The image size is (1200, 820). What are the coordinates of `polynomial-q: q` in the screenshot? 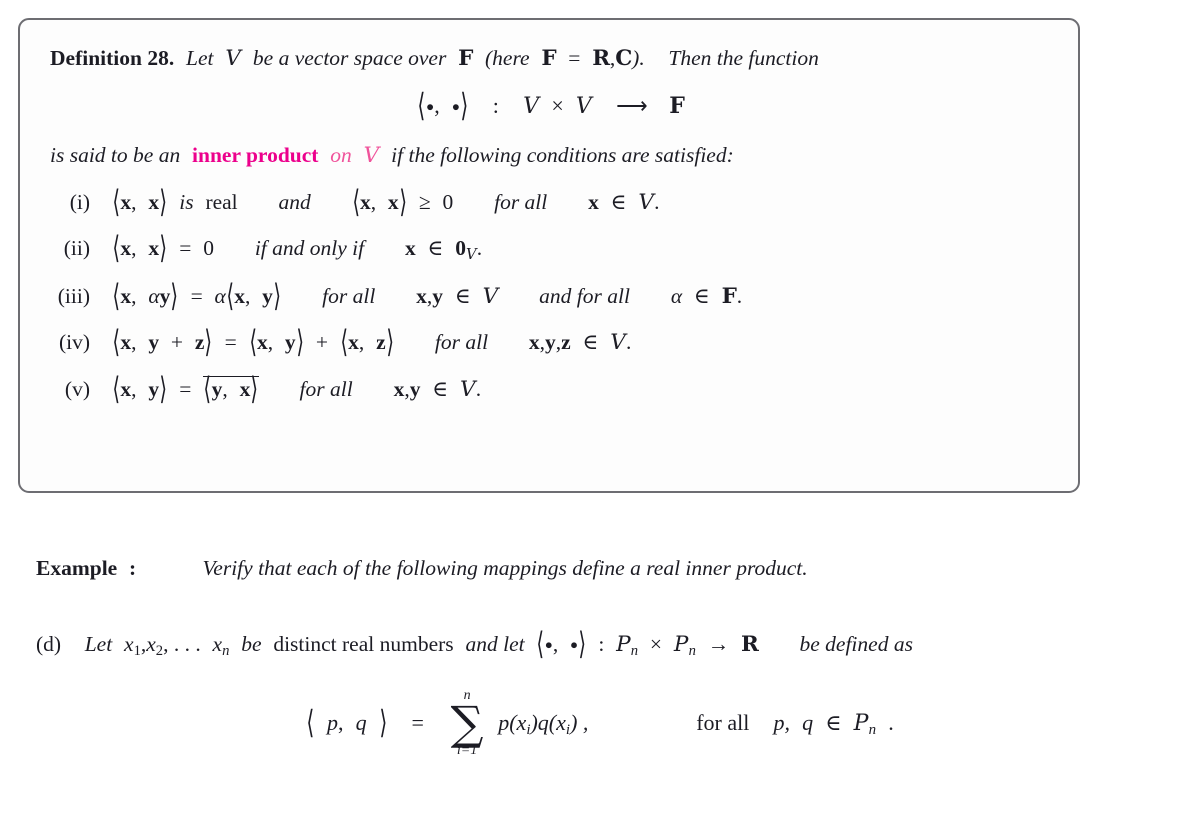 It's located at (361, 722).